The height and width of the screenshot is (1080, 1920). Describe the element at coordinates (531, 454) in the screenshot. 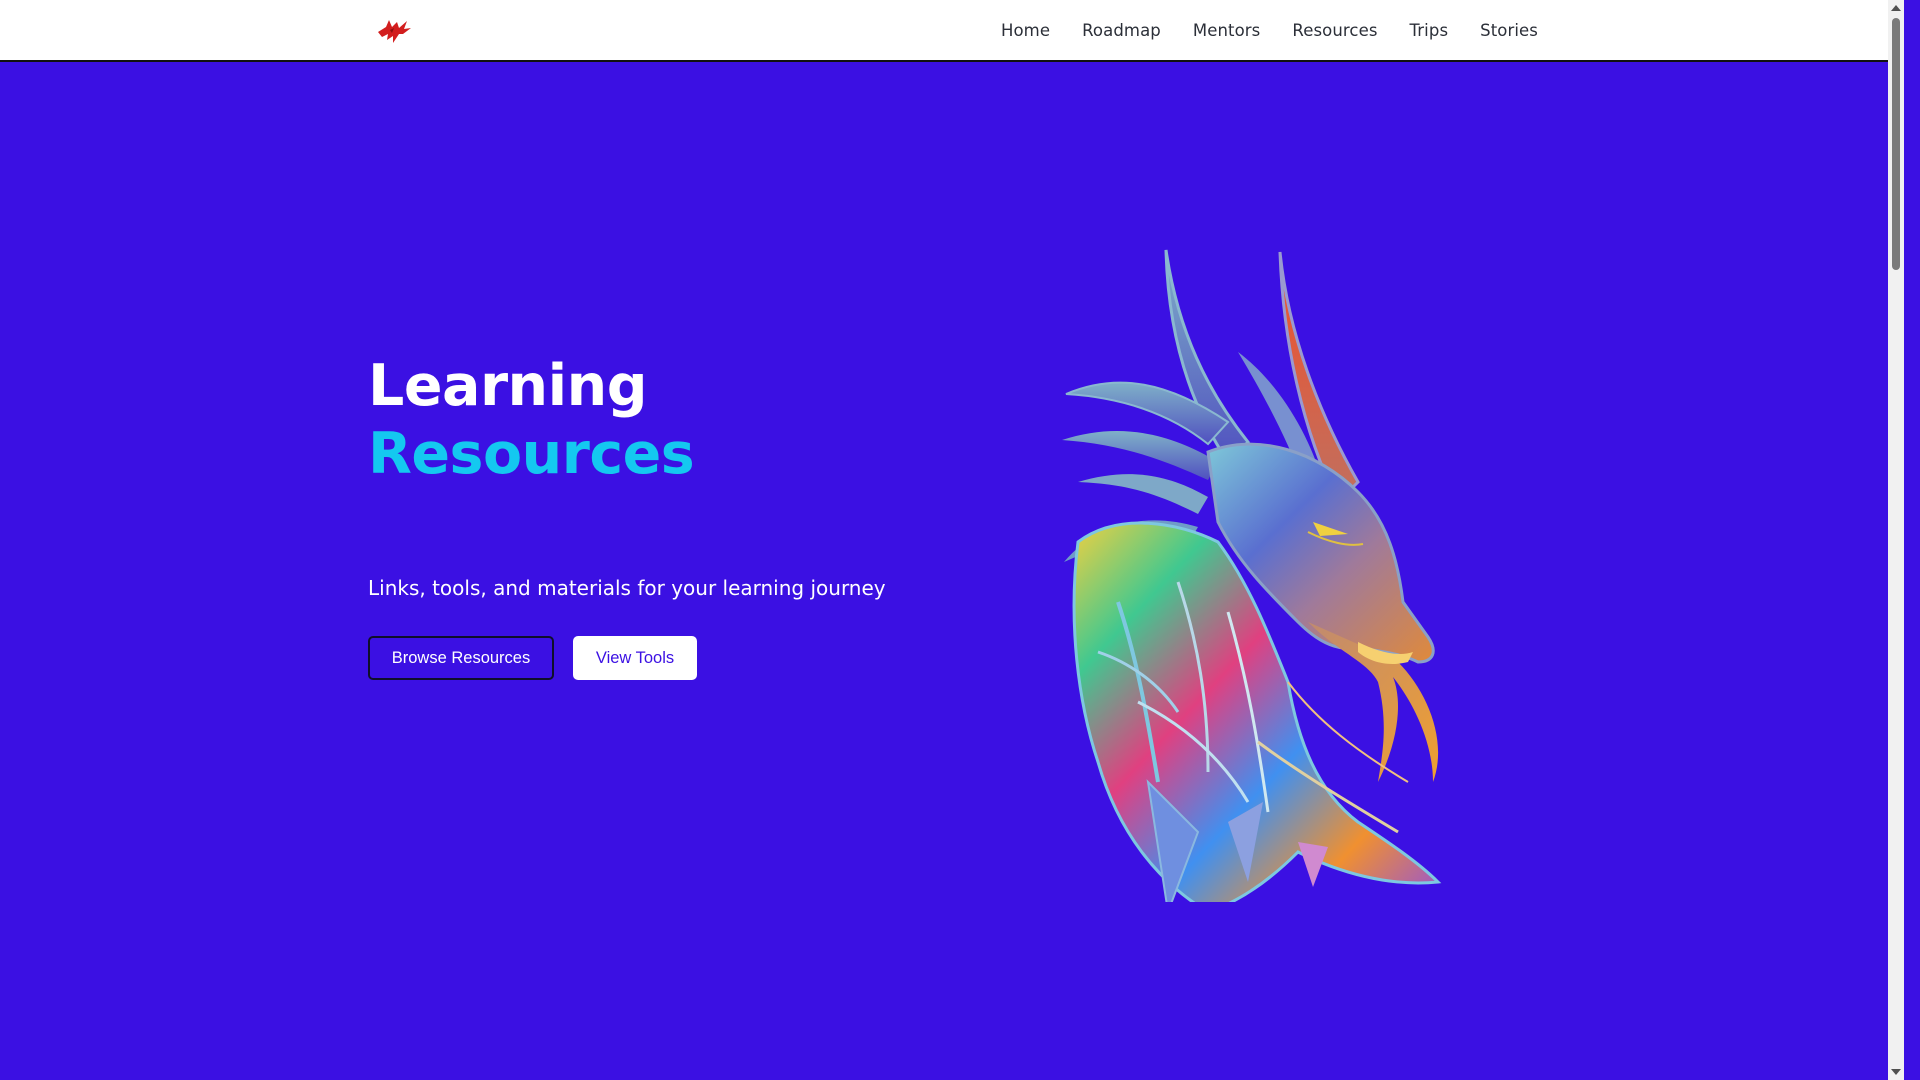

I see `hero-title-line2: Resources` at that location.